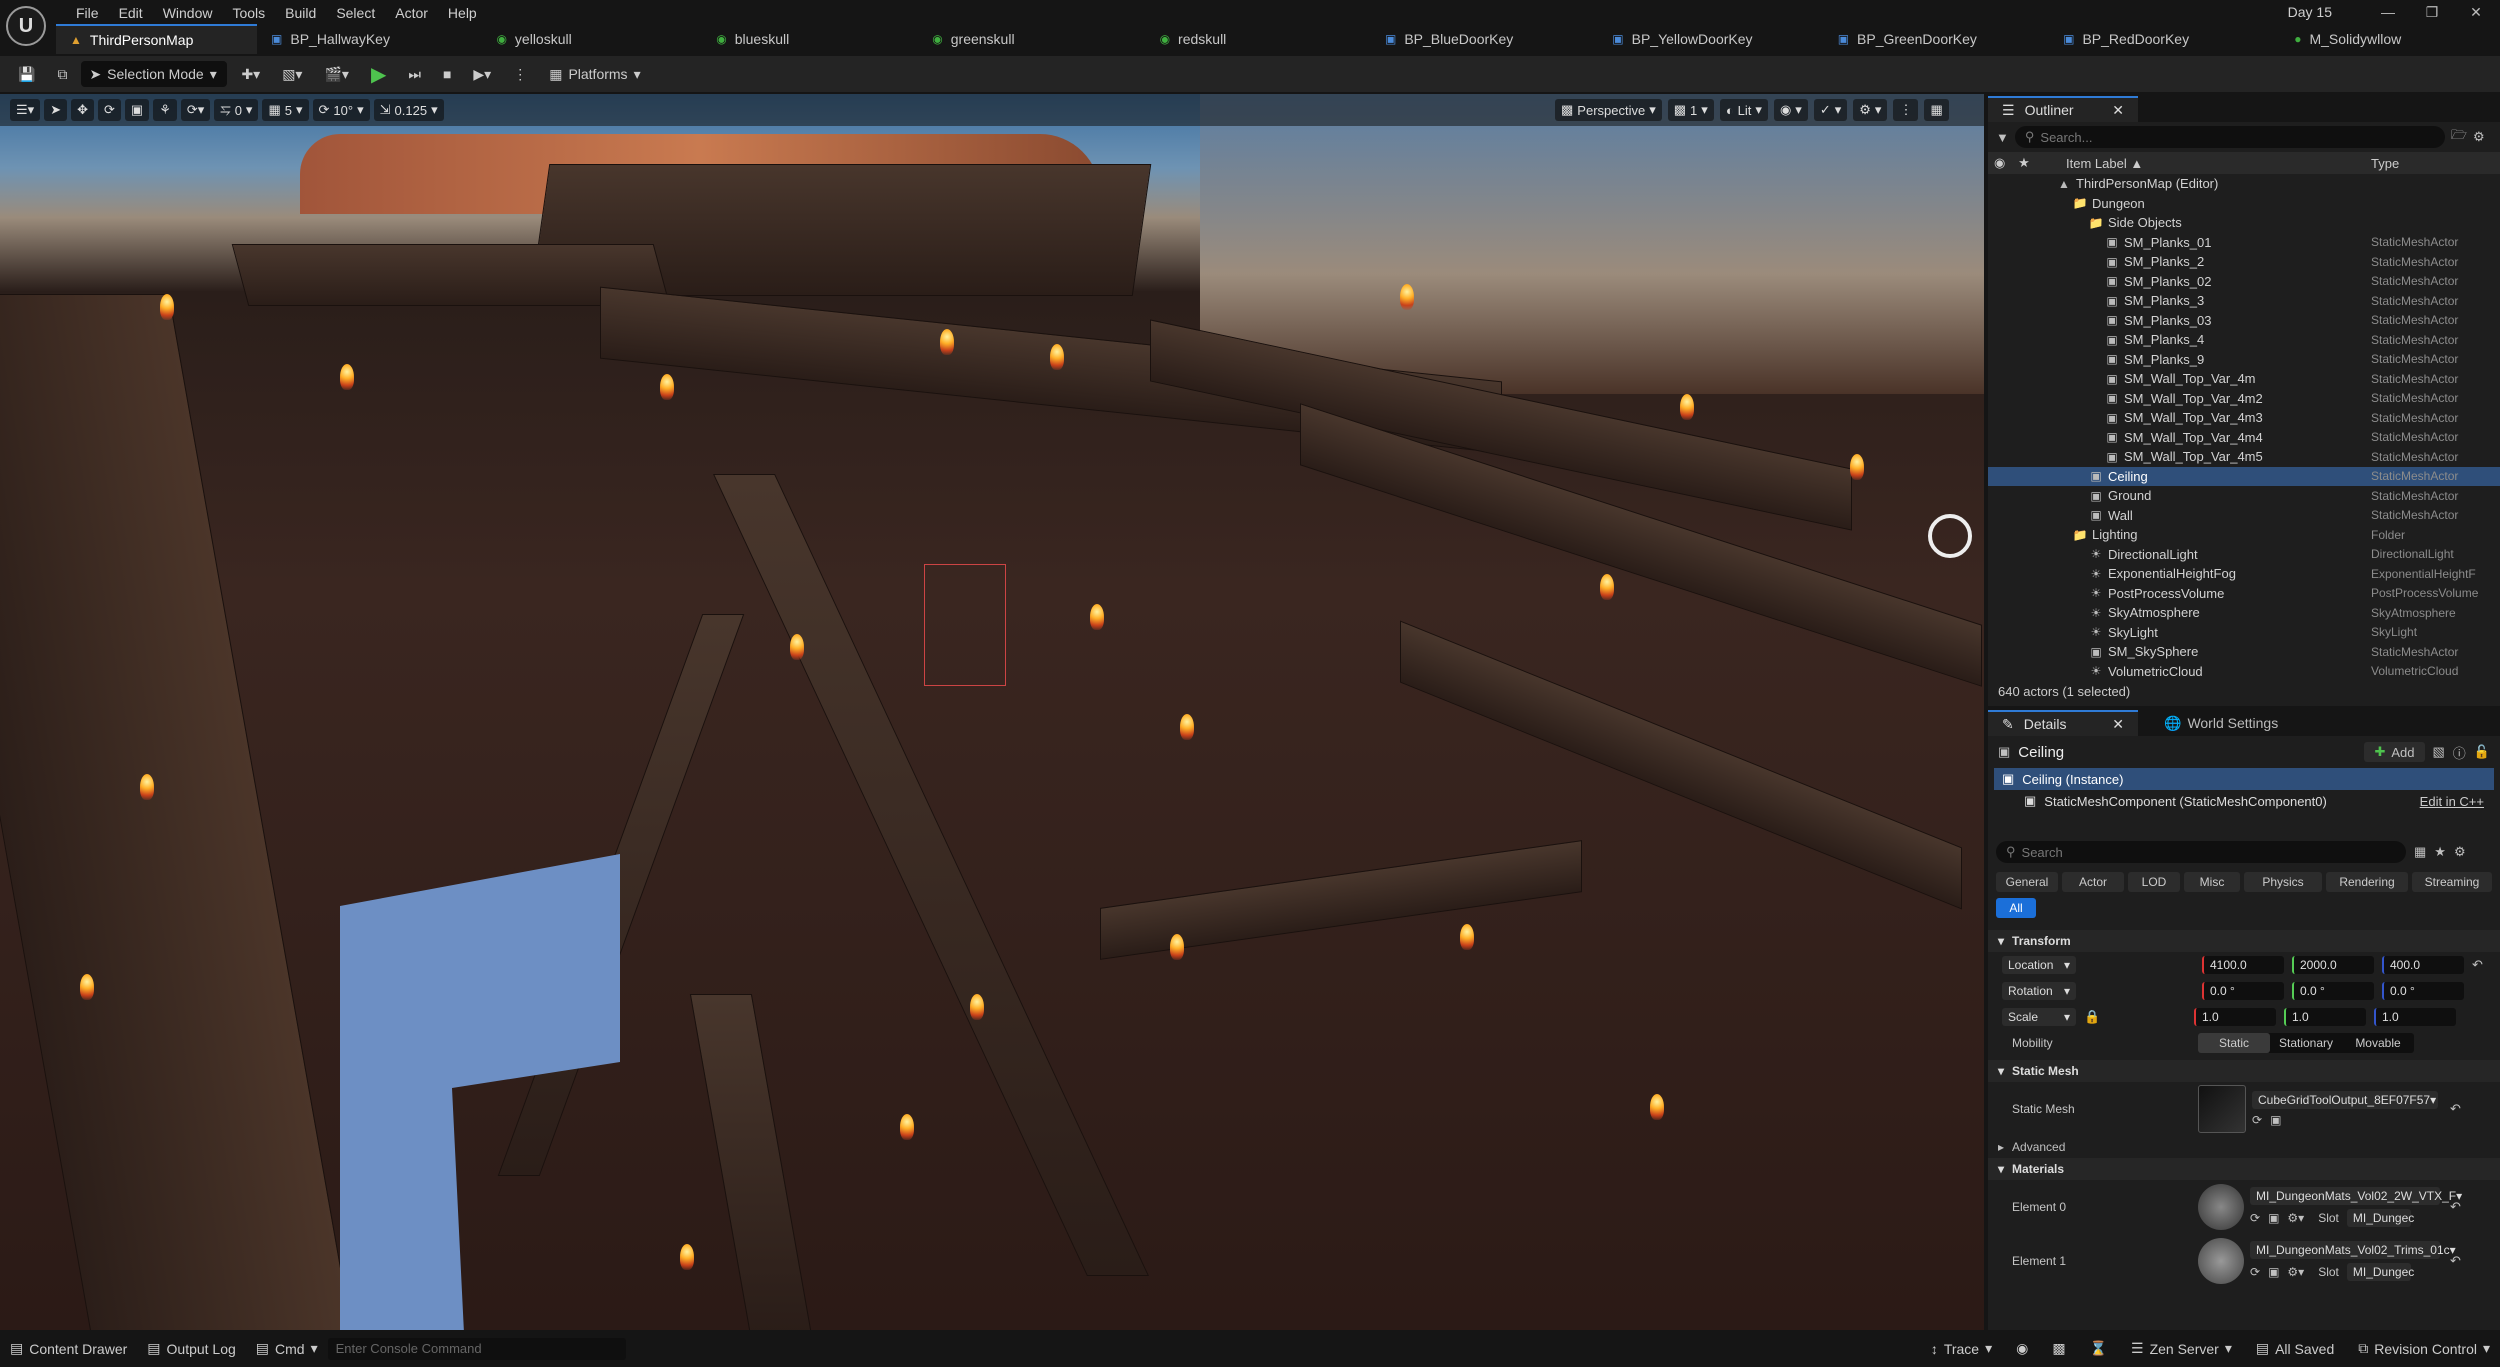 The width and height of the screenshot is (2500, 1367). What do you see at coordinates (2181, 1349) in the screenshot?
I see `zen-server-dropdown: ☰ Zen Server ▾` at bounding box center [2181, 1349].